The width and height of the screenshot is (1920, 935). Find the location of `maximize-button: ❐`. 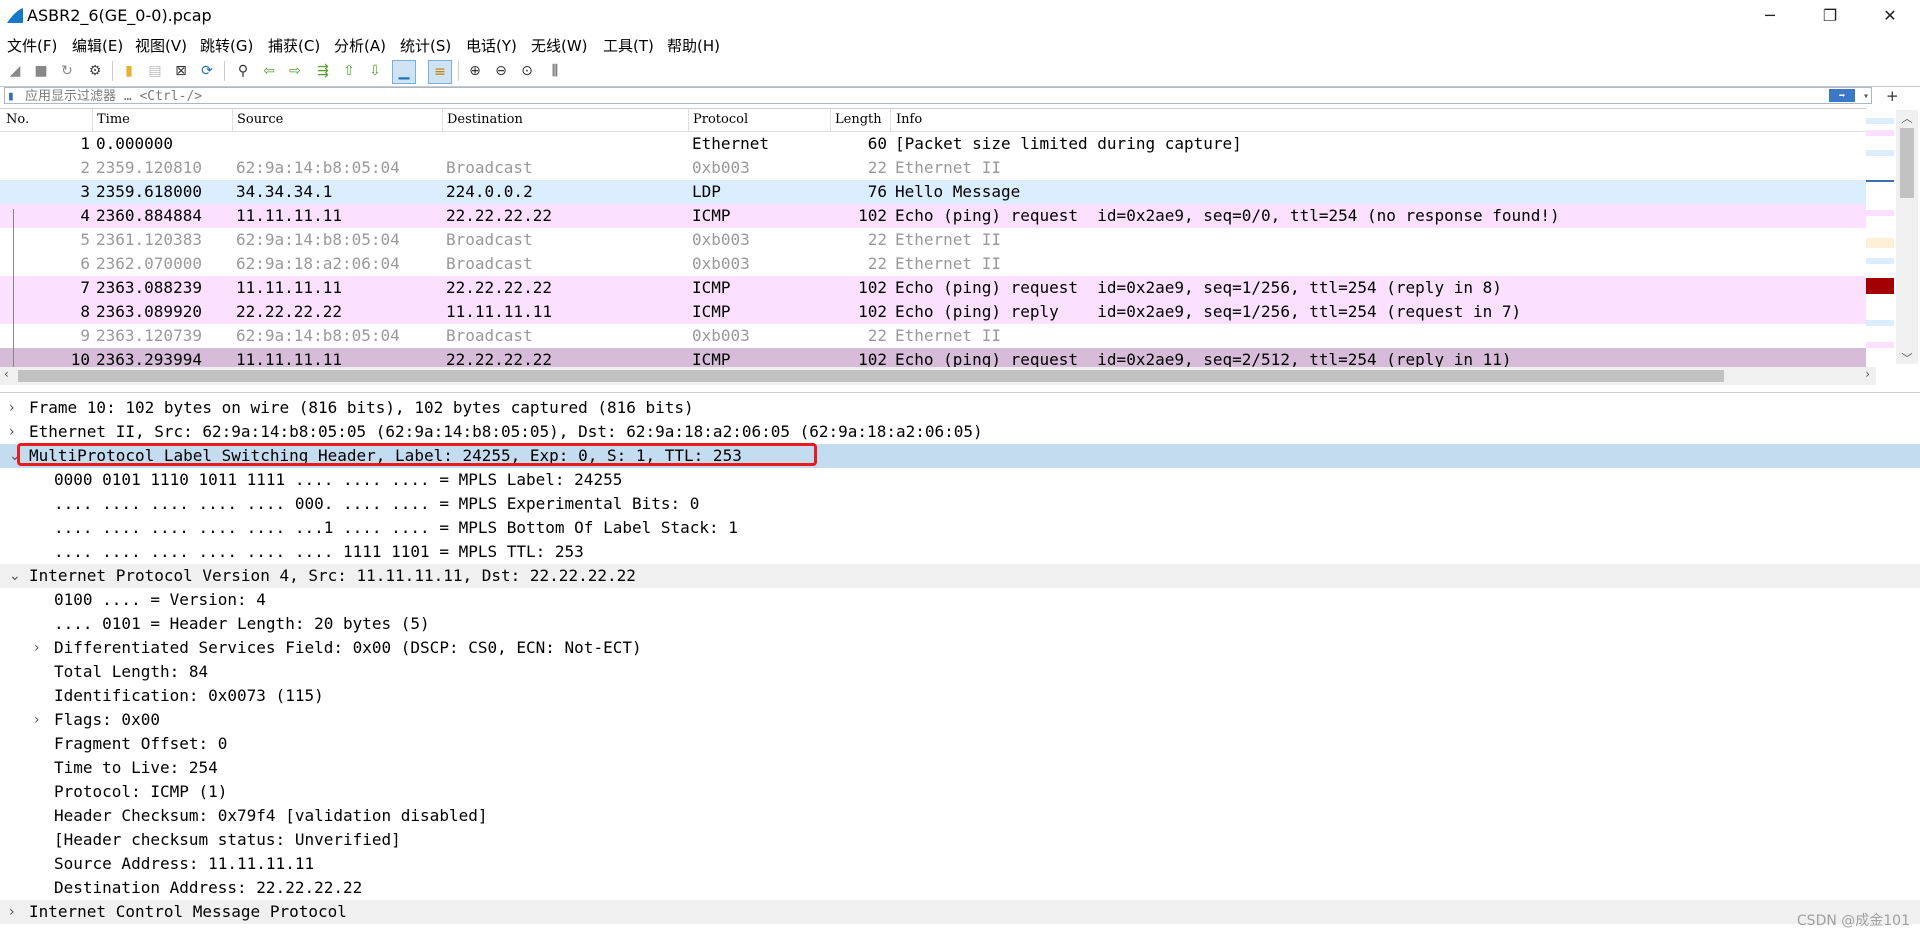

maximize-button: ❐ is located at coordinates (1830, 15).